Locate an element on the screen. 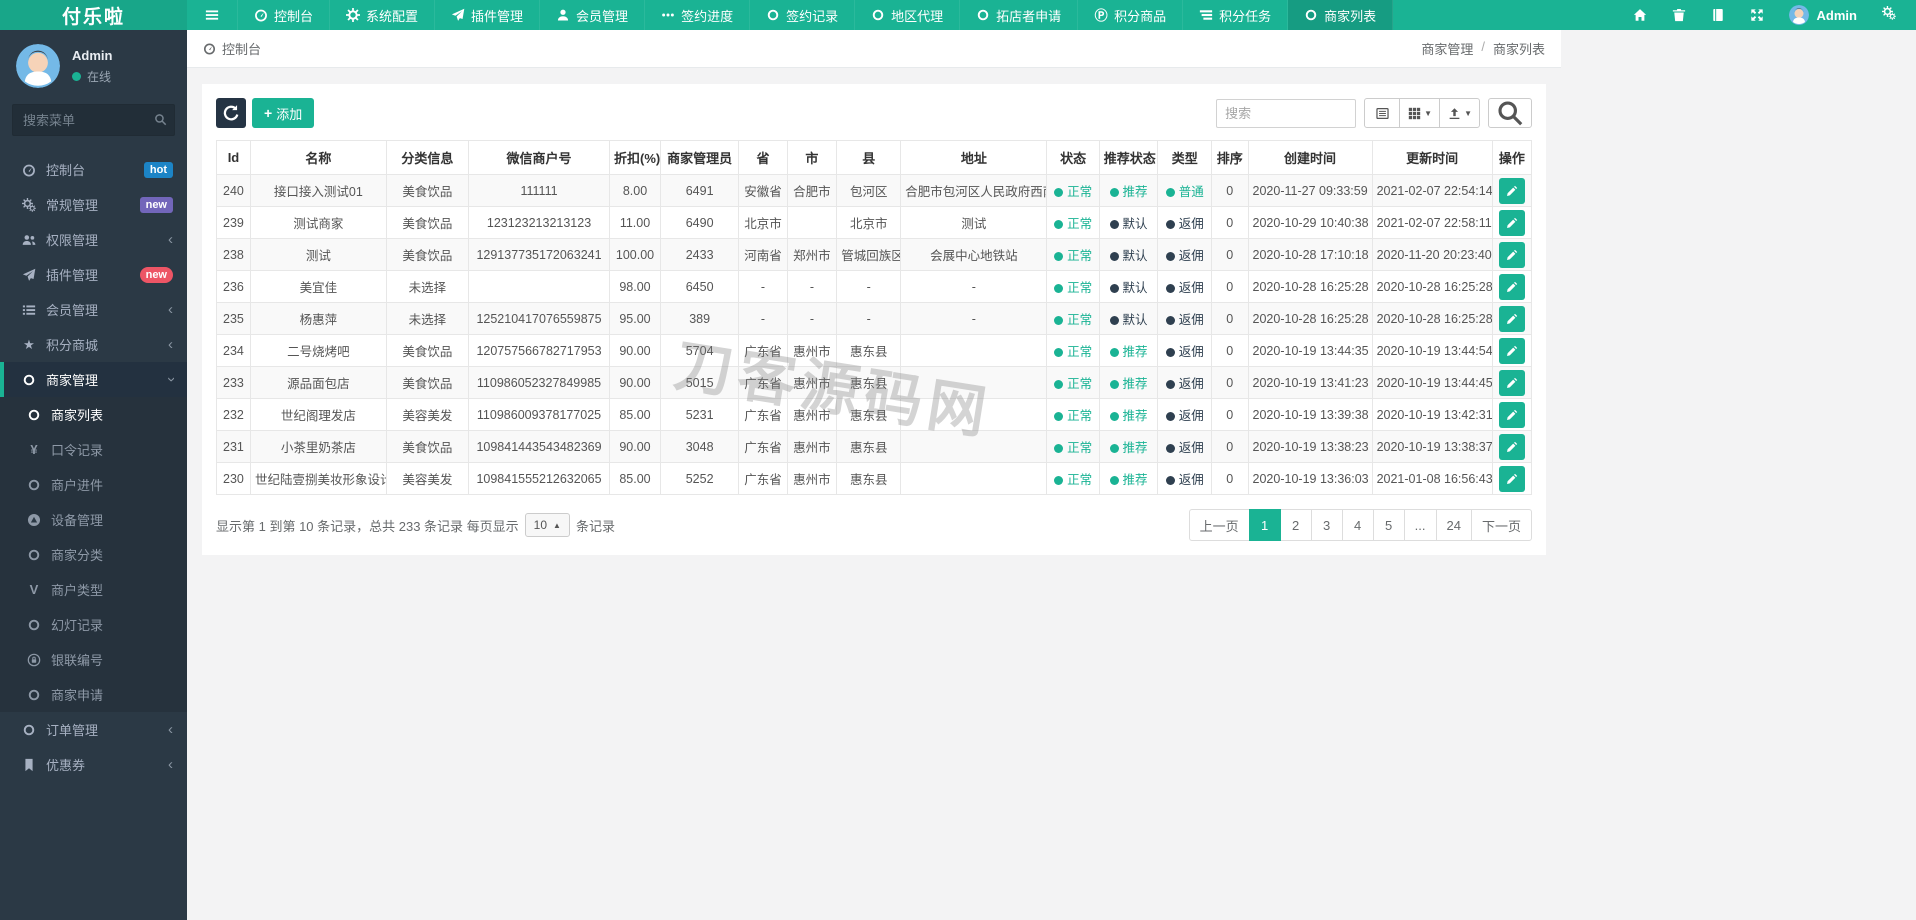  column-header-recommend: 推荐状态 is located at coordinates (1128, 157).